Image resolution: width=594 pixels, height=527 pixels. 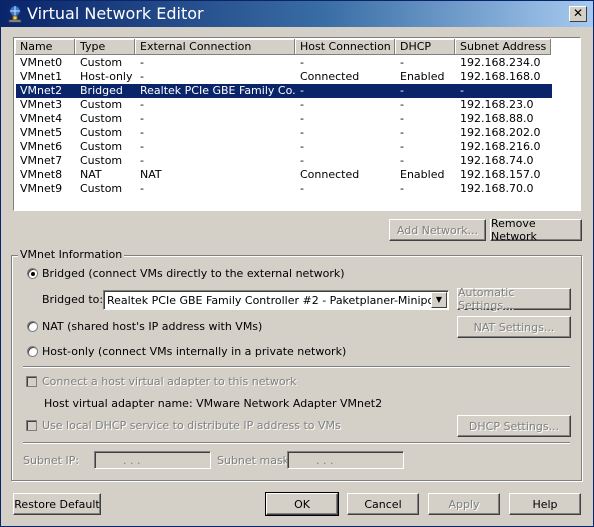 I want to click on table-cell: Enabled, so click(x=422, y=174).